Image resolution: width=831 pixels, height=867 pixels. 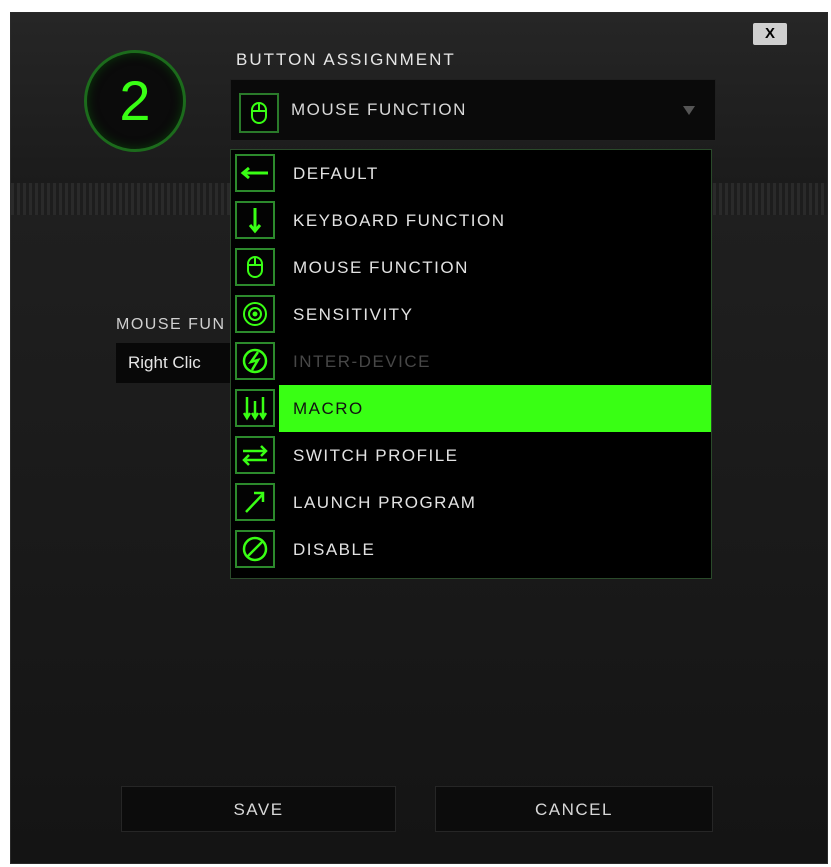 What do you see at coordinates (399, 220) in the screenshot?
I see `menu-item-label: KEYBOARD FUNCTION` at bounding box center [399, 220].